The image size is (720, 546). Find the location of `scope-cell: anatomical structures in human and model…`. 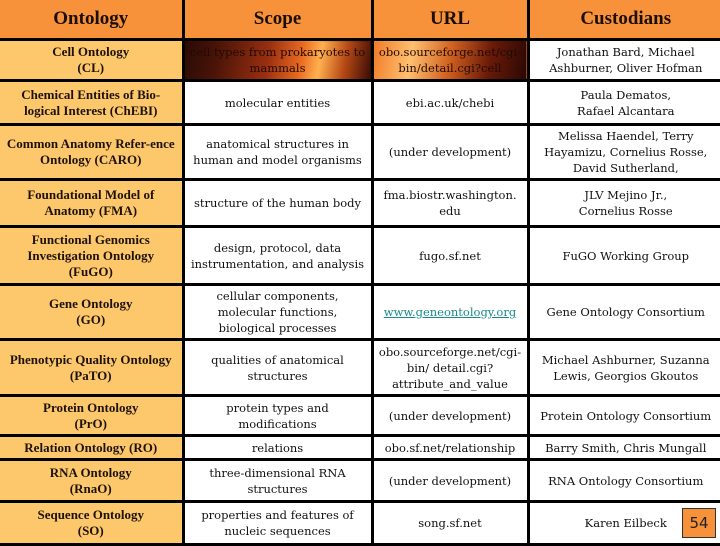

scope-cell: anatomical structures in human and model… is located at coordinates (277, 152).